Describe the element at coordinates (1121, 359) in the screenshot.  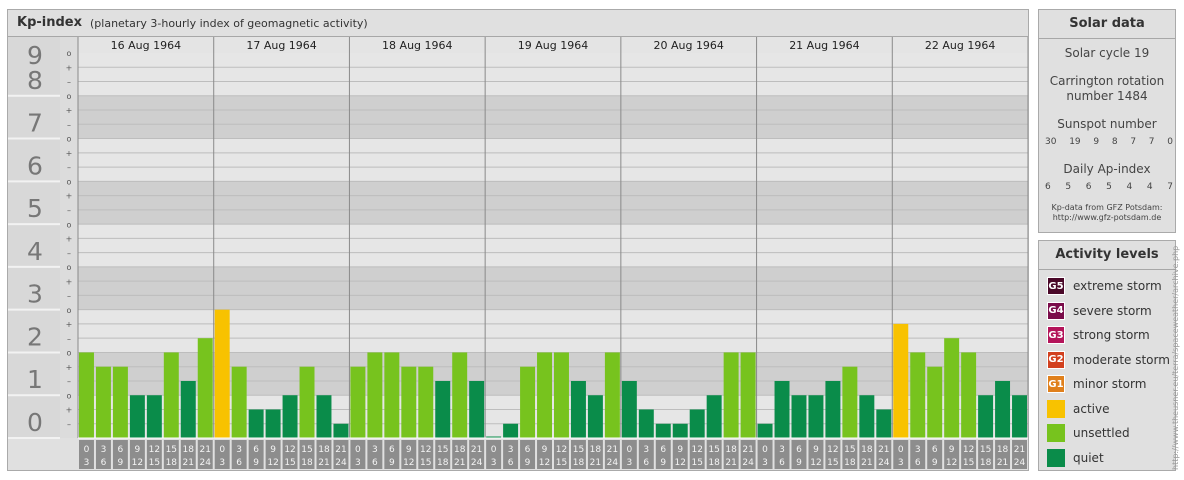
I see `activity-level-label: moderate storm` at that location.